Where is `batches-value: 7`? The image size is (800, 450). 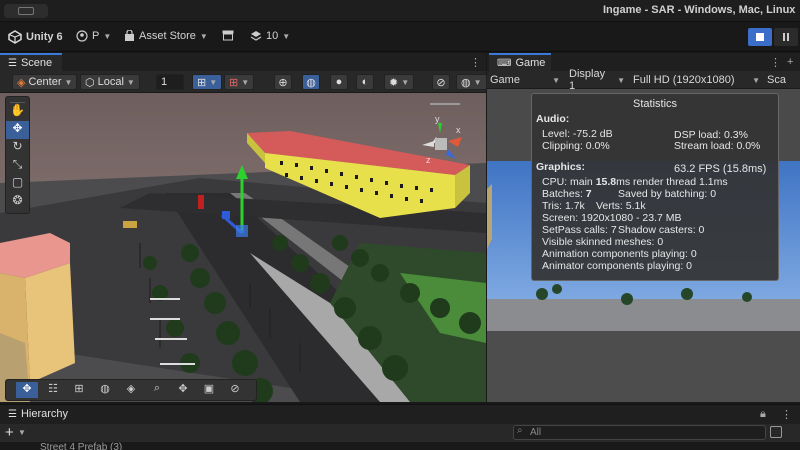
batches-value: 7 is located at coordinates (588, 194).